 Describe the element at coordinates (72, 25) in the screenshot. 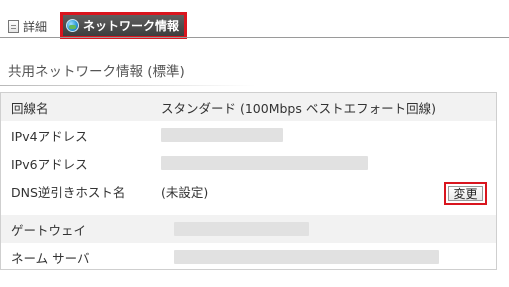

I see `globe-icon` at that location.